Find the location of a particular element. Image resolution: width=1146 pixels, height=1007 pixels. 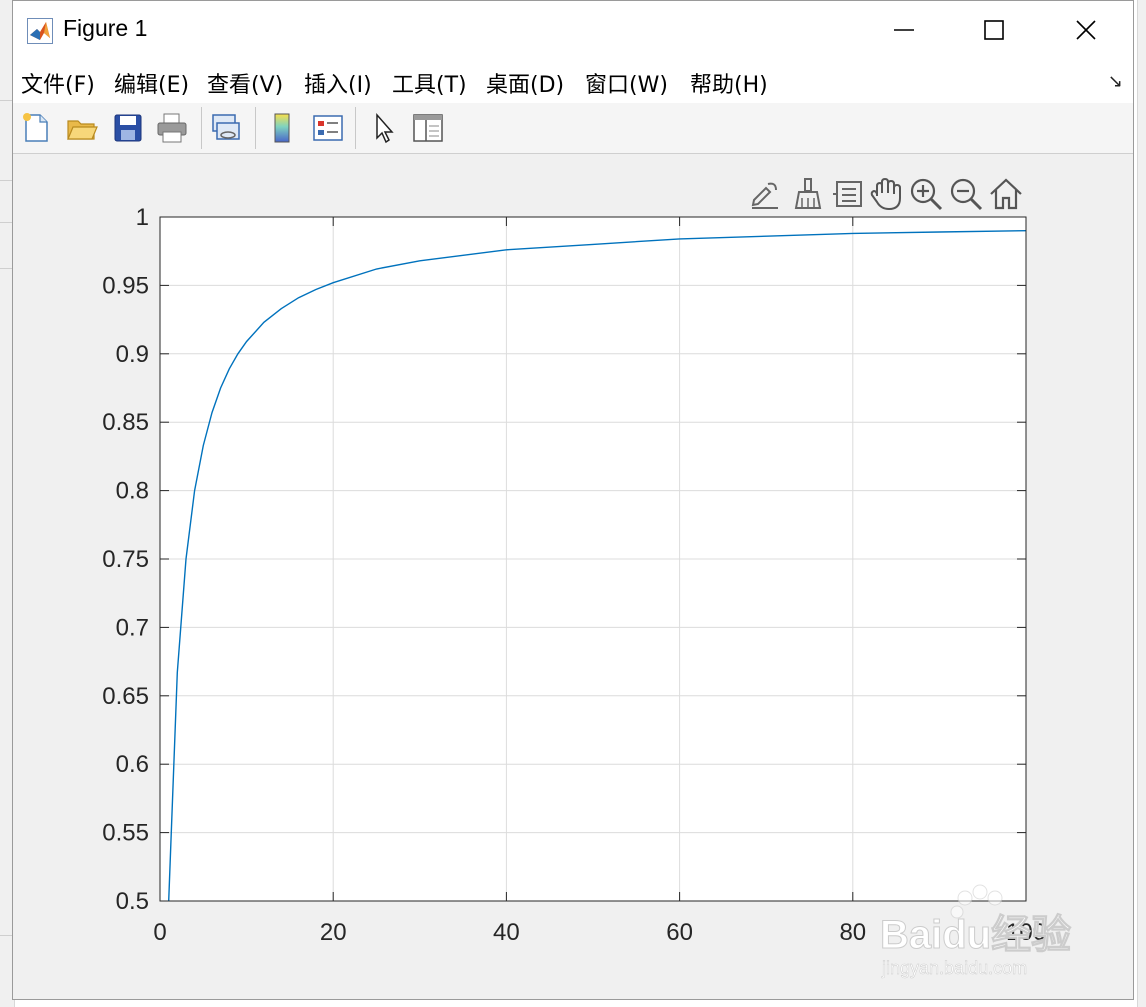

window-title: Figure 1 is located at coordinates (105, 28).